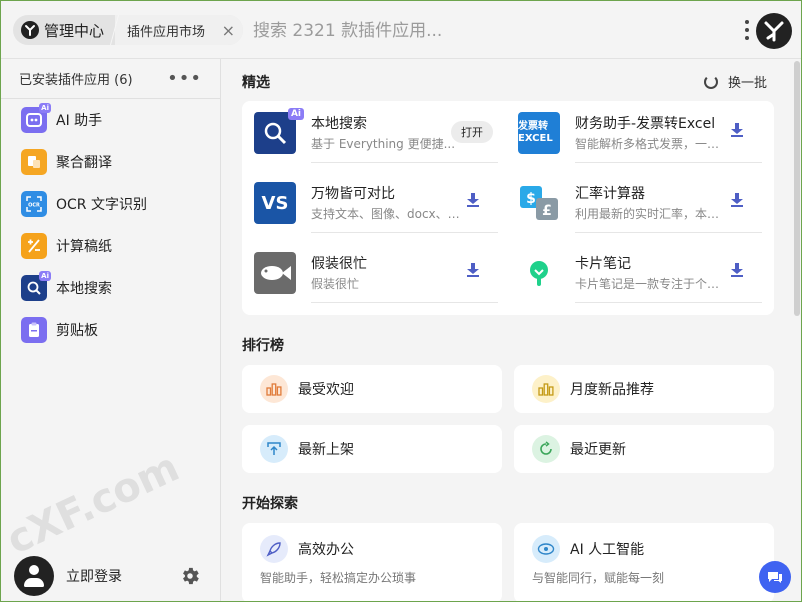 The height and width of the screenshot is (602, 802). I want to click on home-tab: 管理中心, so click(63, 30).